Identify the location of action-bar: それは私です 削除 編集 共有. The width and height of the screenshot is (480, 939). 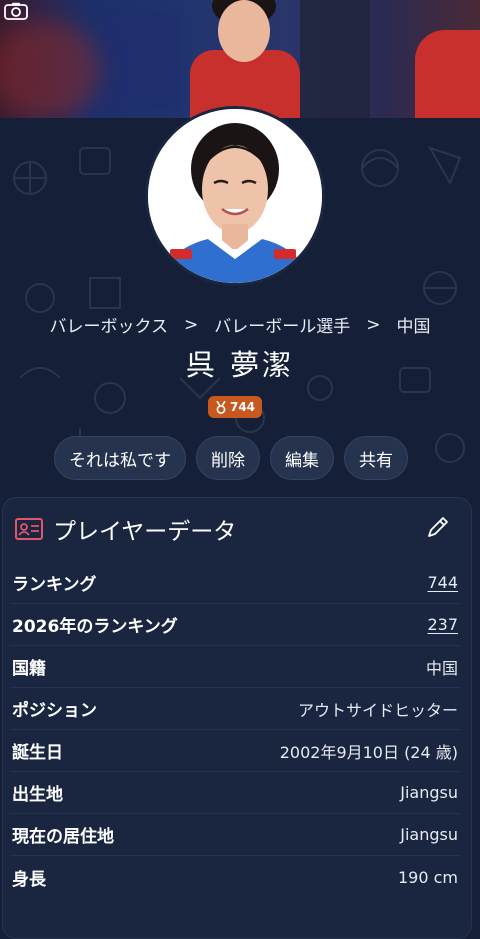
(231, 458).